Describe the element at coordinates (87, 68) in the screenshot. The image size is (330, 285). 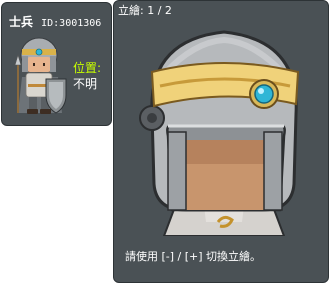
I see `location-label: 位置:` at that location.